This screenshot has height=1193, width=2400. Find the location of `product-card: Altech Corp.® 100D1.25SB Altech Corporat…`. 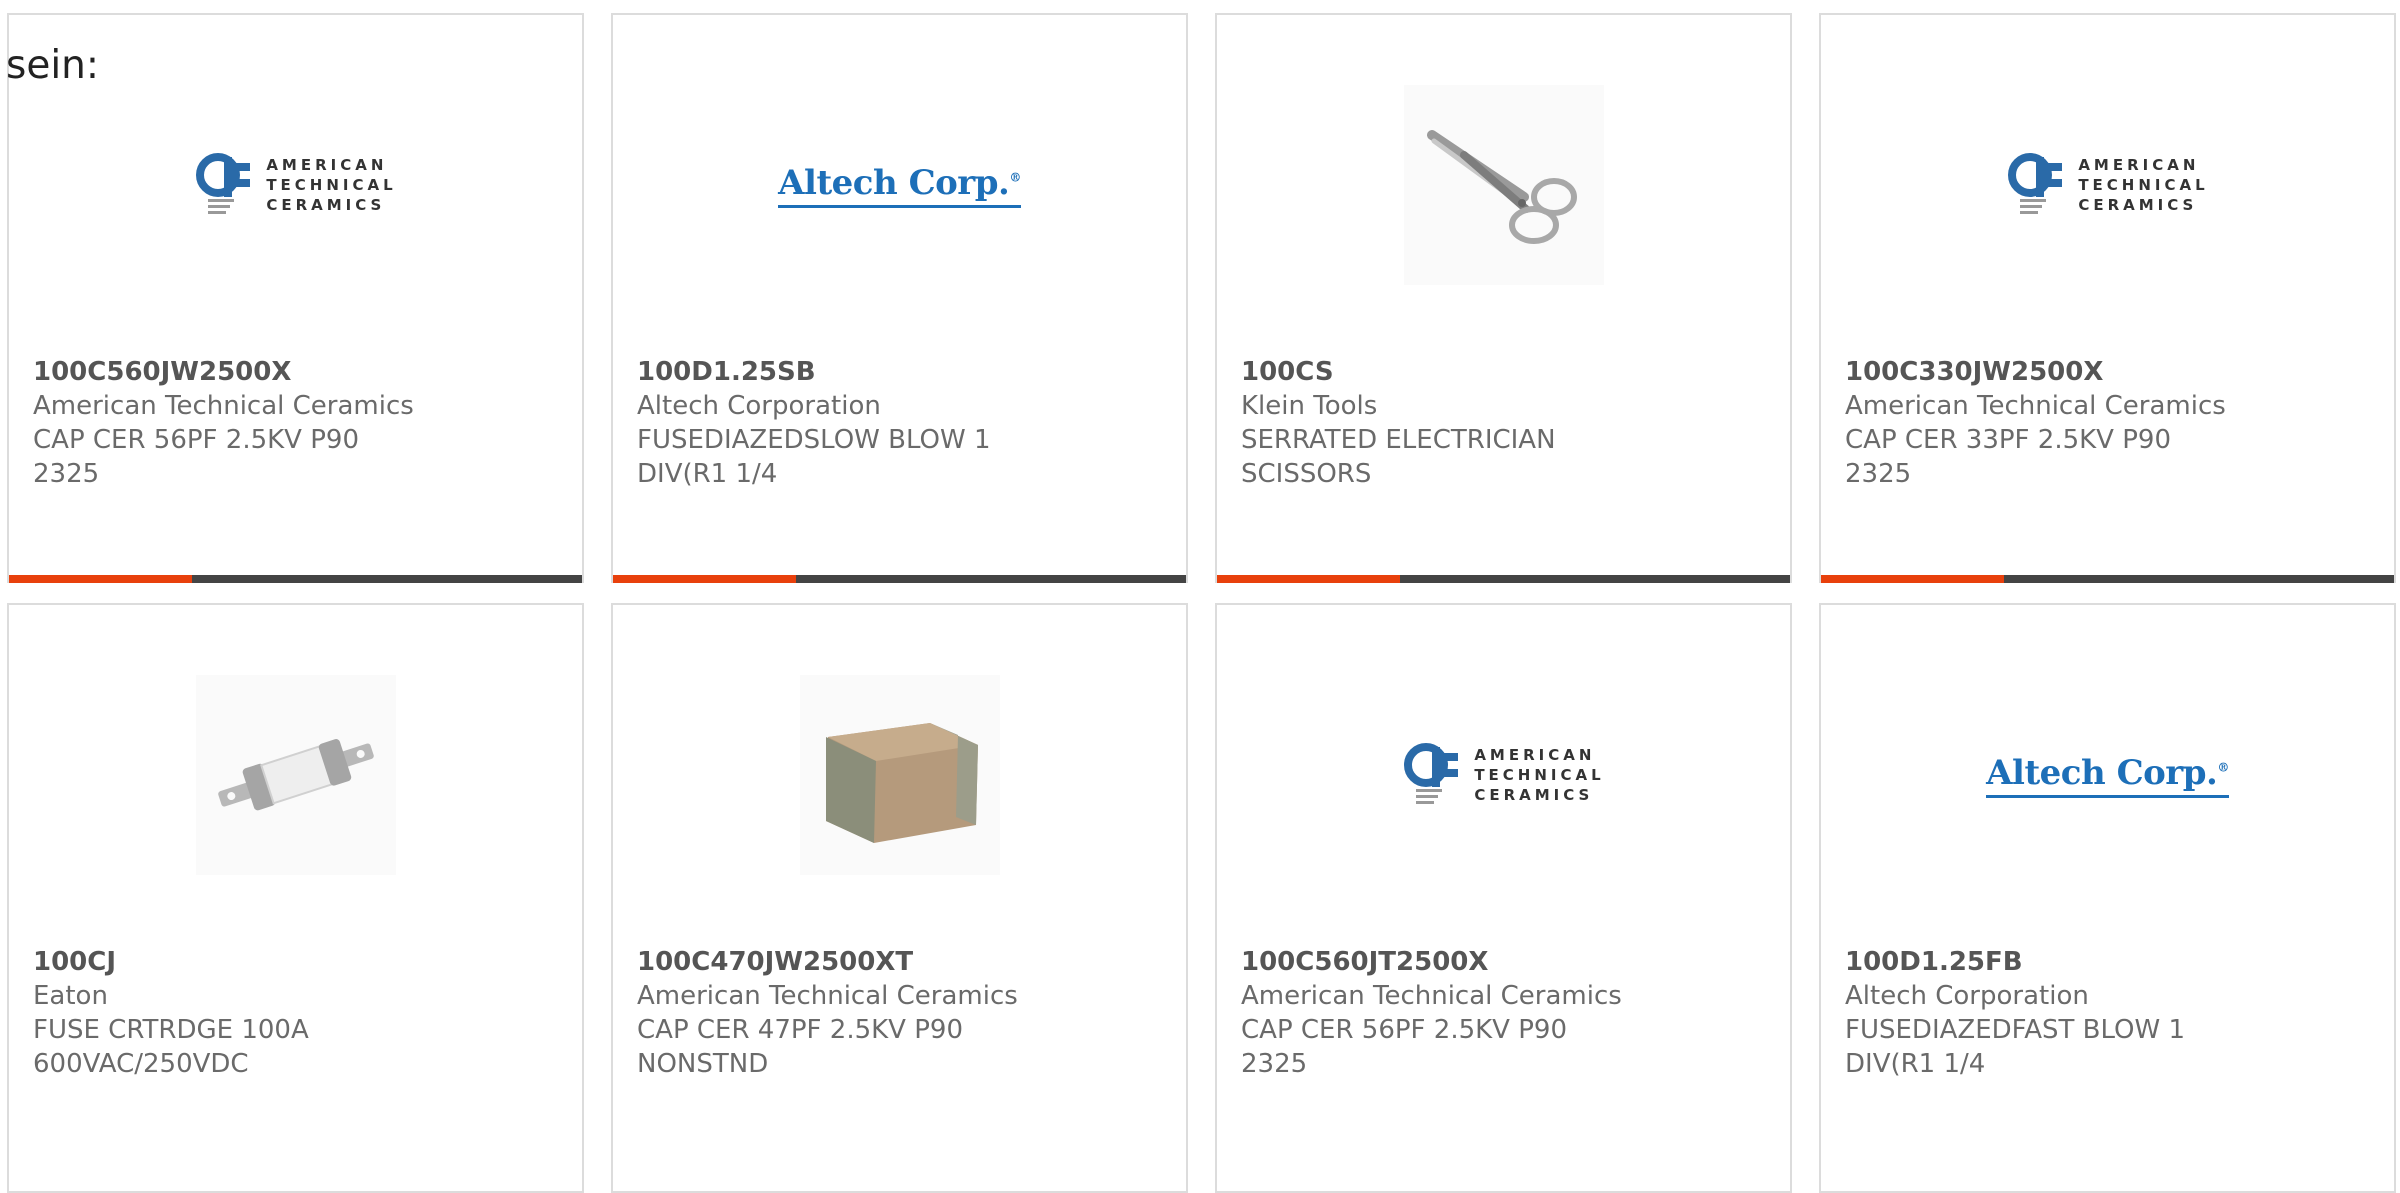

product-card: Altech Corp.® 100D1.25SB Altech Corporat… is located at coordinates (899, 298).